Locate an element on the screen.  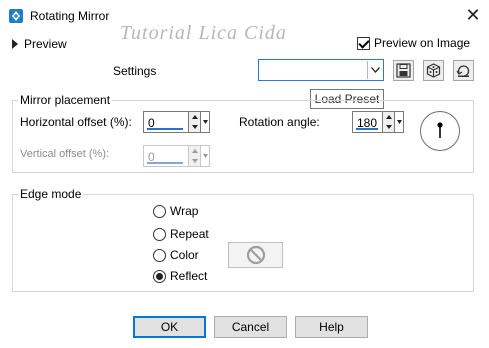
rotation-dial is located at coordinates (440, 131).